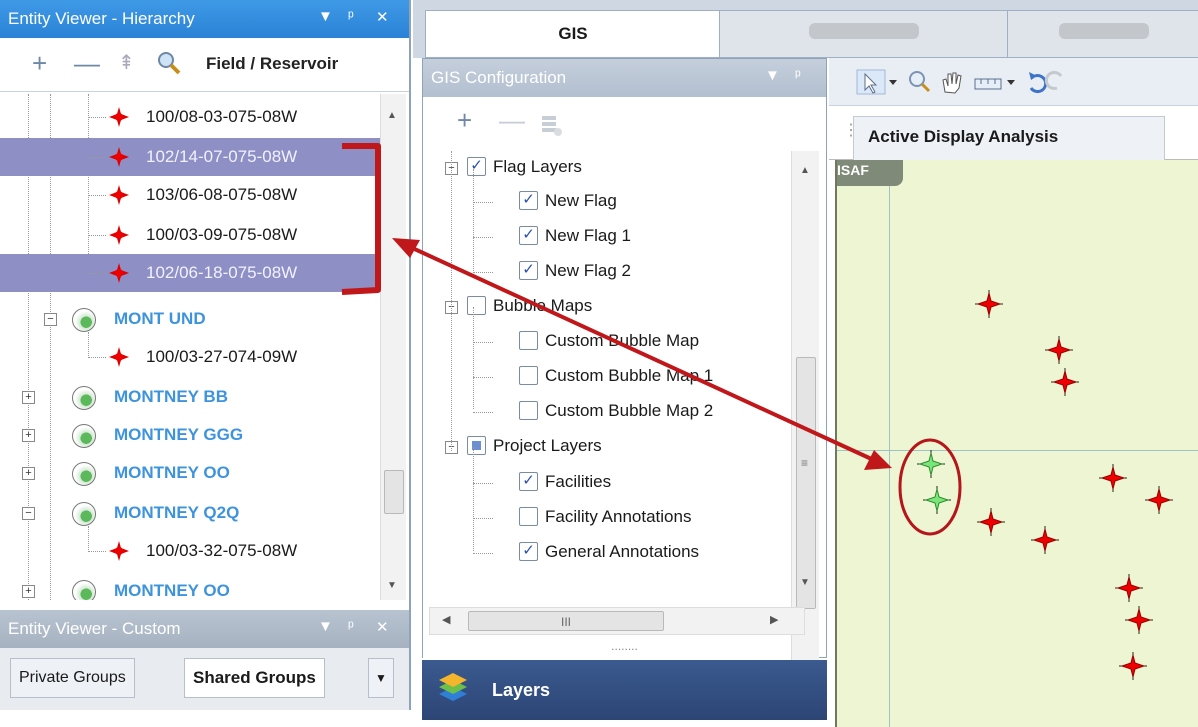 The width and height of the screenshot is (1198, 727). I want to click on layers-scrollbar: ▲ ≡ ▼, so click(805, 406).